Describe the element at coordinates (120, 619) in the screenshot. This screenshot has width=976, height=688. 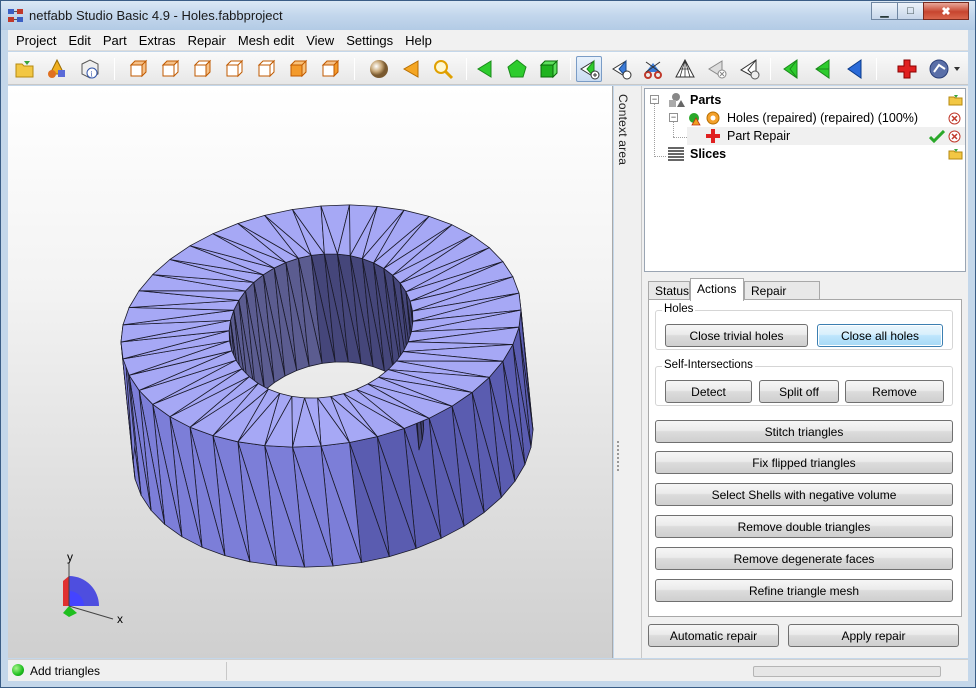
I see `axis-x-label: x` at that location.